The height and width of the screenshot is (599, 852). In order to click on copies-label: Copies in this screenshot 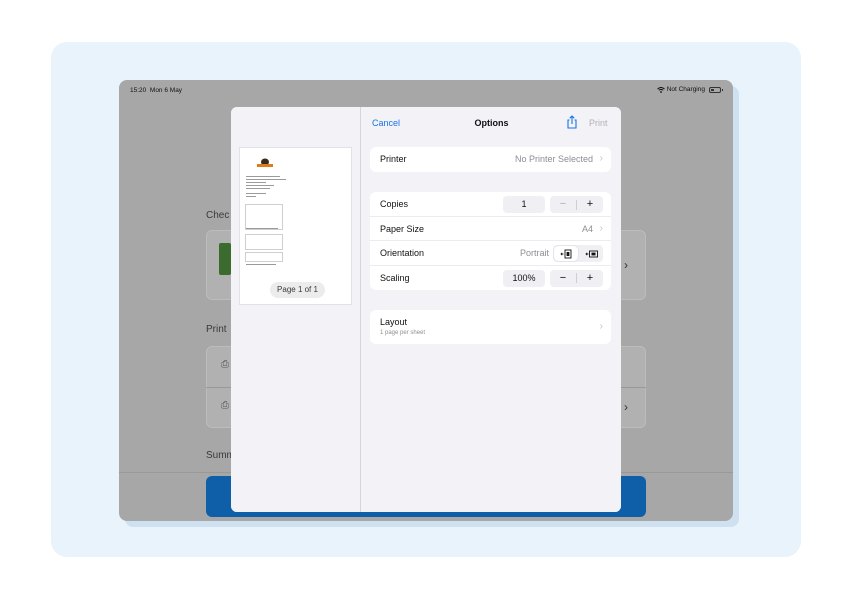, I will do `click(394, 204)`.